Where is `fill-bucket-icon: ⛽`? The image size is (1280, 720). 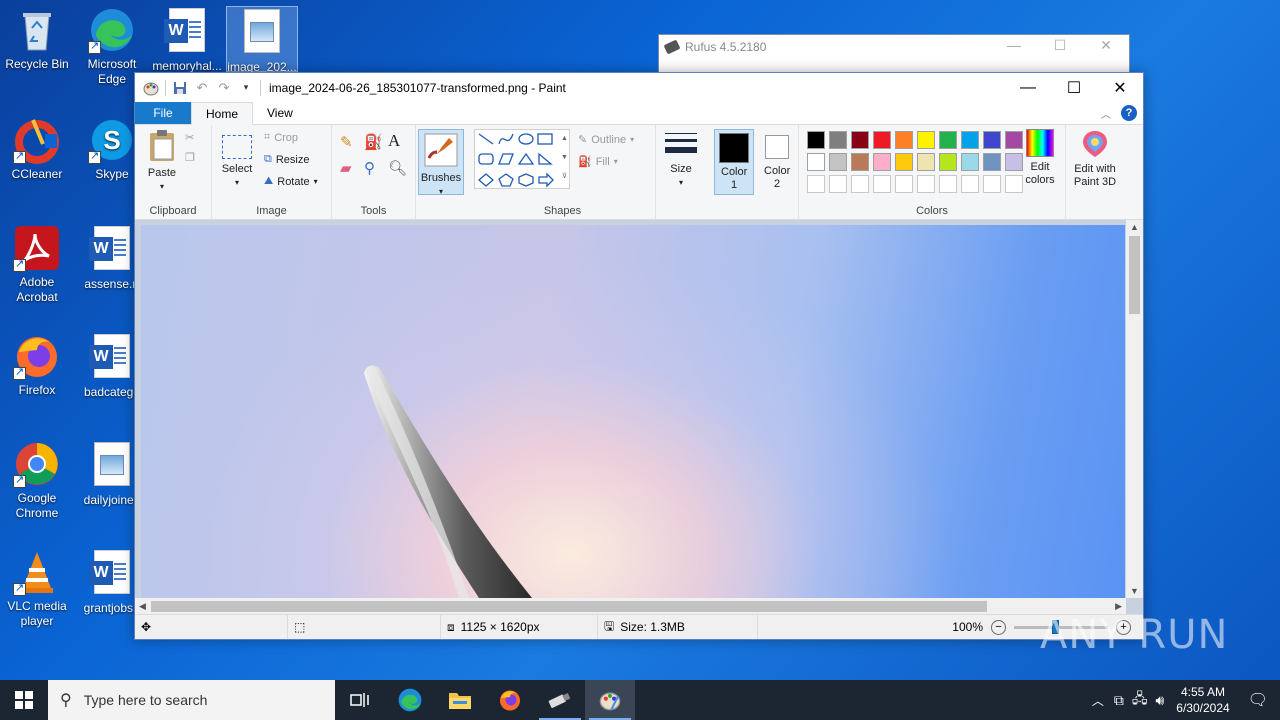
fill-bucket-icon: ⛽ is located at coordinates (373, 142).